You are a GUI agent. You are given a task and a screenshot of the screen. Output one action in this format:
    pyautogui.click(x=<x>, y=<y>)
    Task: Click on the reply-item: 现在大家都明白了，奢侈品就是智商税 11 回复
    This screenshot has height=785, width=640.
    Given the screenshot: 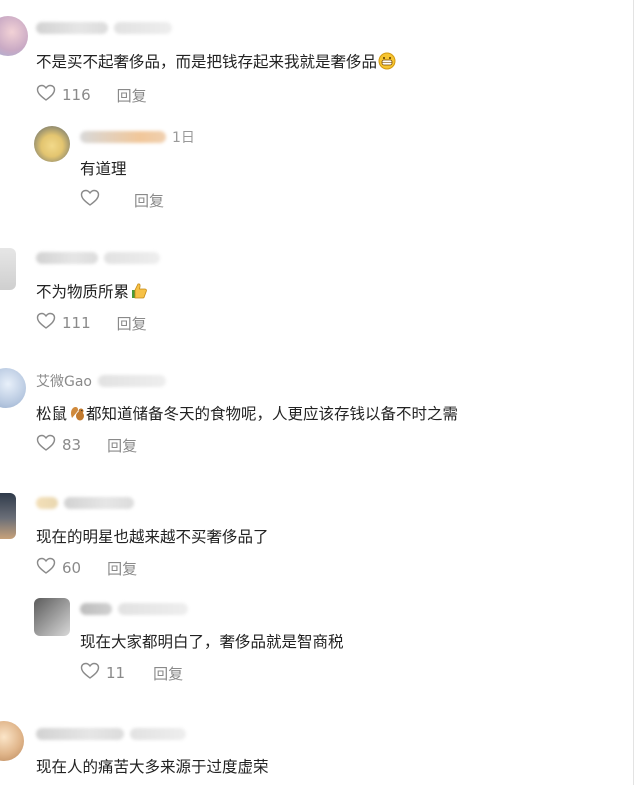 What is the action you would take?
    pyautogui.click(x=315, y=647)
    